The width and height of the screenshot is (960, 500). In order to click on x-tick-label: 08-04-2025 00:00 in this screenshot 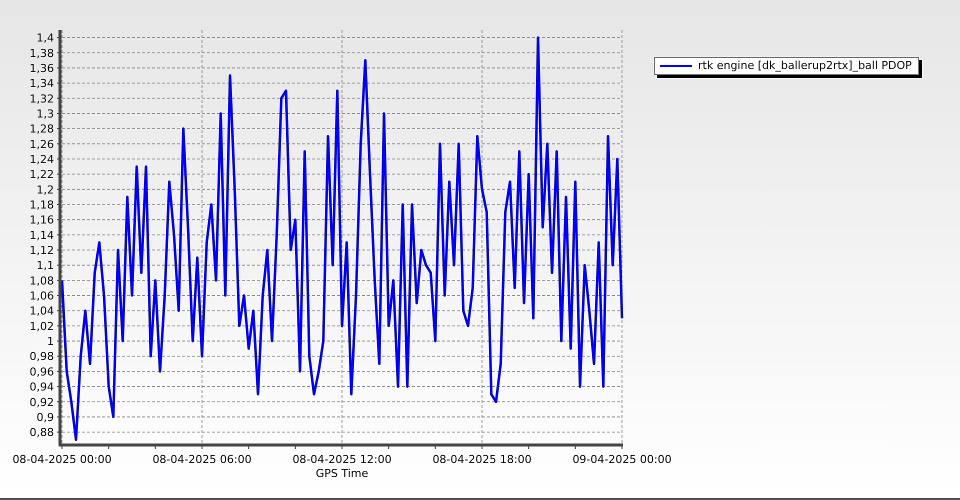, I will do `click(62, 459)`.